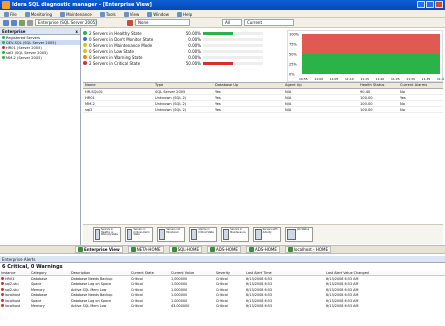 The image size is (445, 326). What do you see at coordinates (420, 85) in the screenshot?
I see `grid-column-header: Current Alarms` at bounding box center [420, 85].